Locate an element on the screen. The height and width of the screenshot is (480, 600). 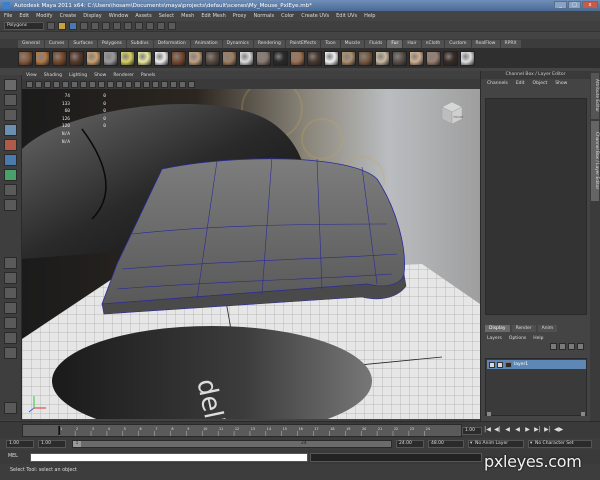
render-settings-icon is located at coordinates (172, 26).